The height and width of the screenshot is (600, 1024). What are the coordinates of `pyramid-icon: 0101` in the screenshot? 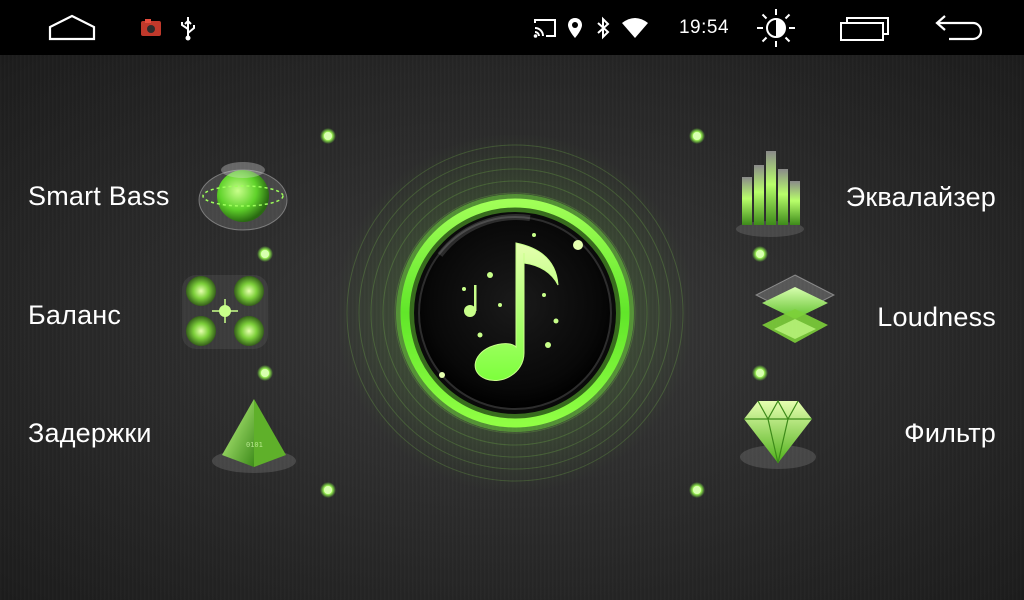 It's located at (254, 436).